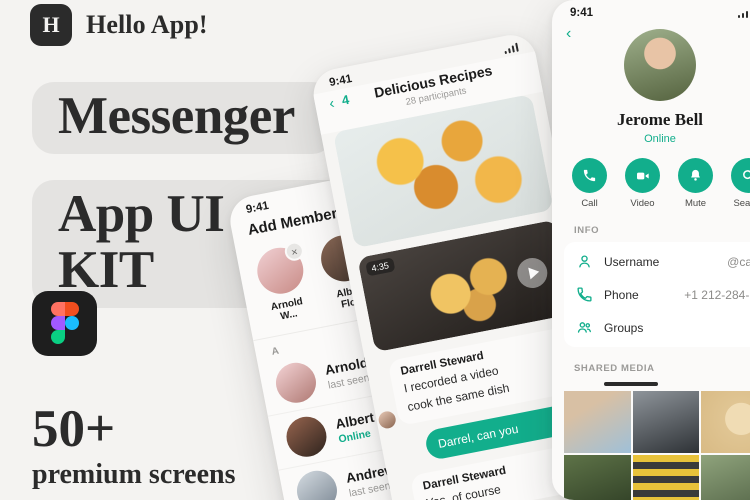 This screenshot has height=500, width=750. What do you see at coordinates (631, 384) in the screenshot?
I see `scroll-indicator` at bounding box center [631, 384].